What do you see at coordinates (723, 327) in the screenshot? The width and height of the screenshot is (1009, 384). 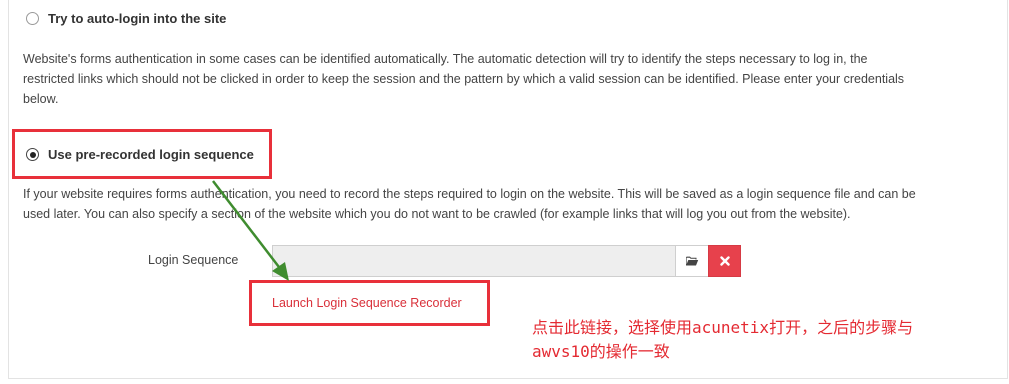 I see `annotation-line: 点击此链接，选择使用acunetix打开，之后的步骤与` at bounding box center [723, 327].